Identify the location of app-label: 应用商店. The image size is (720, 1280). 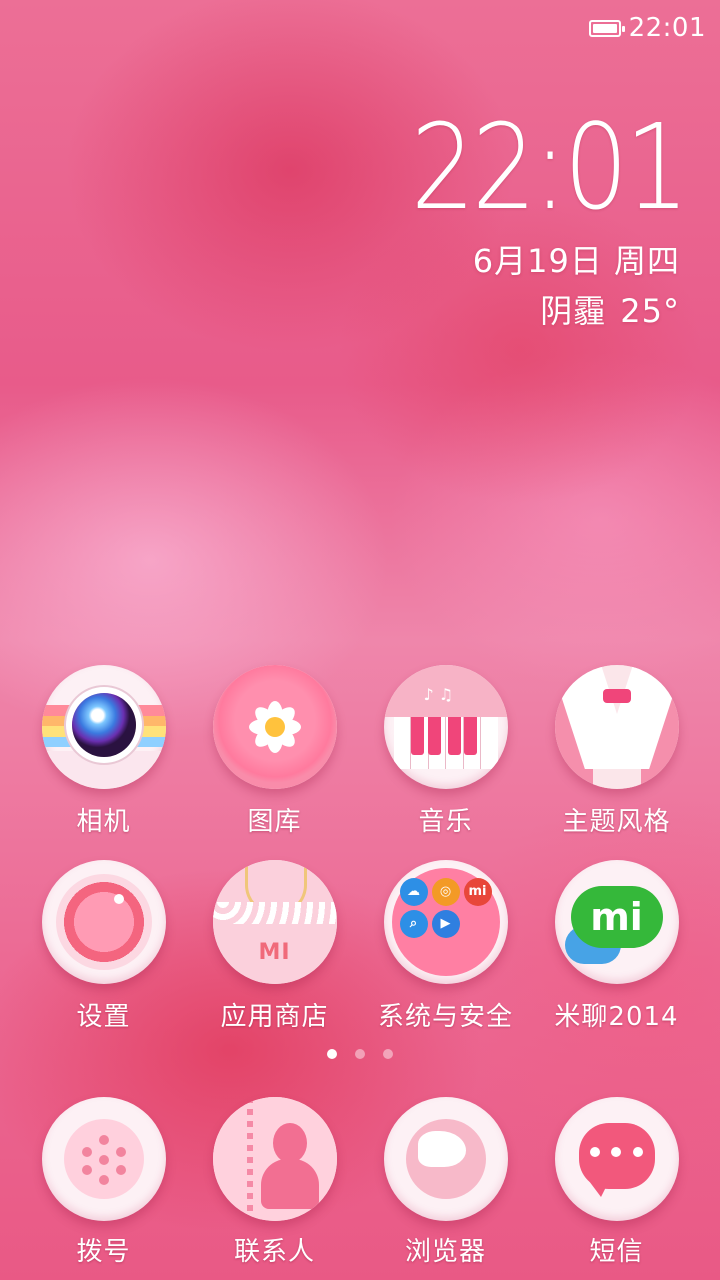
(274, 1017).